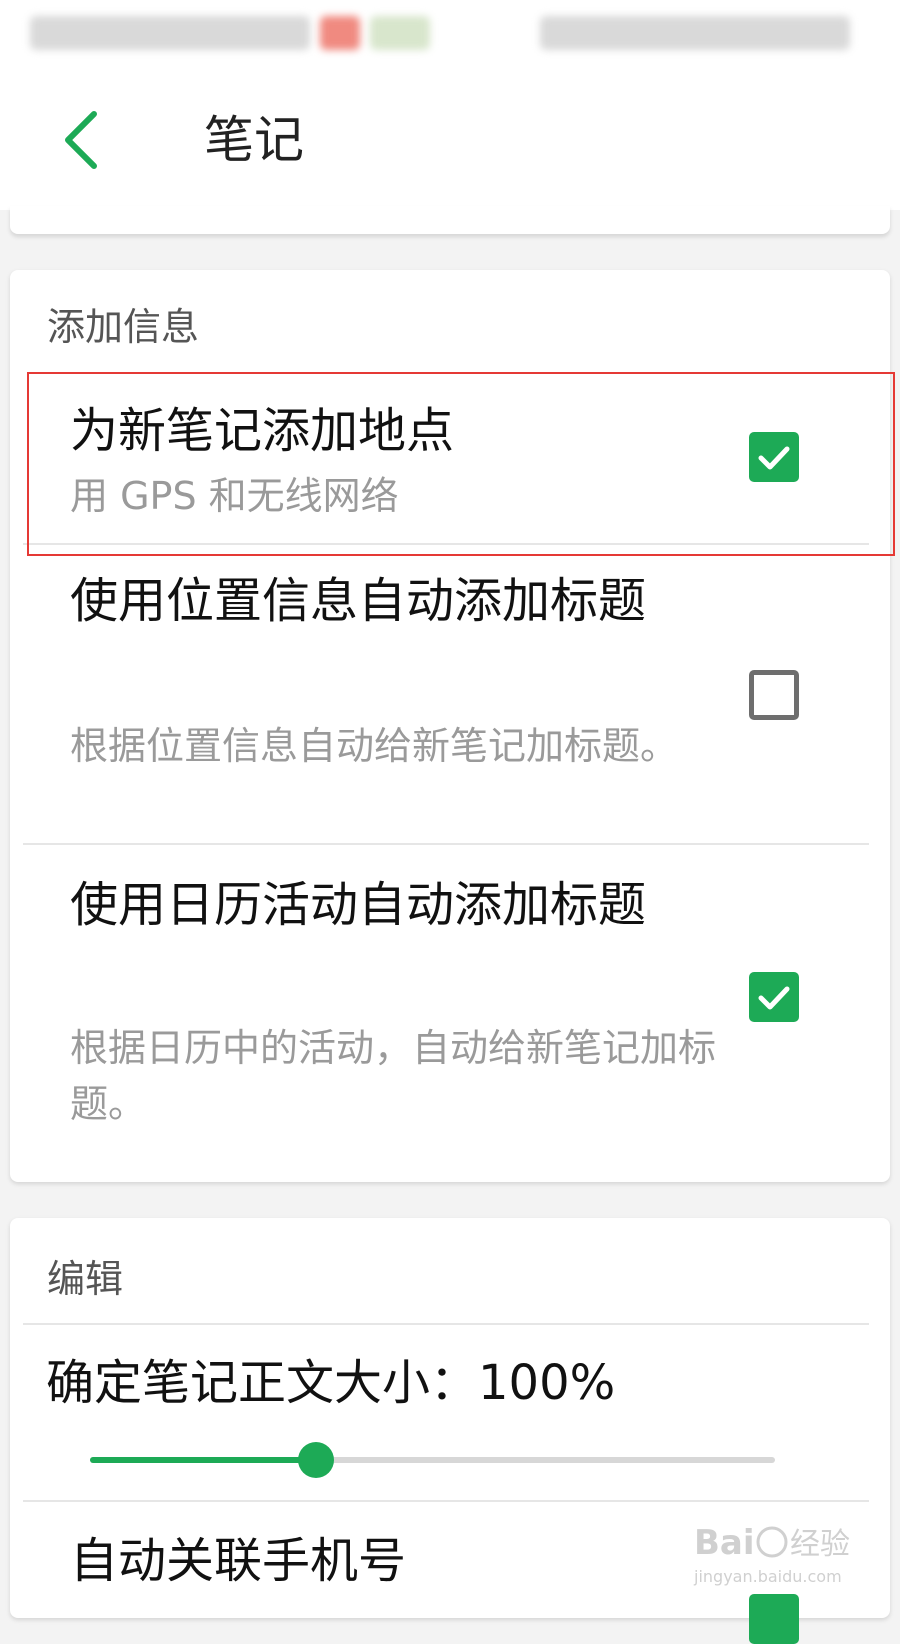  I want to click on auto-link-phone-checkbox, so click(774, 1619).